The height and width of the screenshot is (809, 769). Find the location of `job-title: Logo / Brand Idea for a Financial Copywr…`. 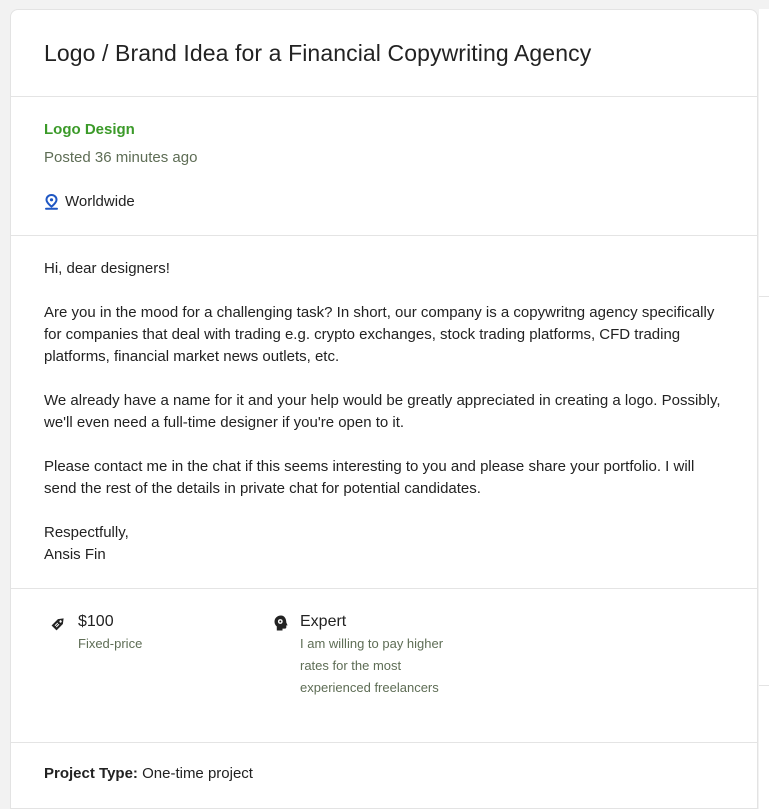

job-title: Logo / Brand Idea for a Financial Copywr… is located at coordinates (318, 53).